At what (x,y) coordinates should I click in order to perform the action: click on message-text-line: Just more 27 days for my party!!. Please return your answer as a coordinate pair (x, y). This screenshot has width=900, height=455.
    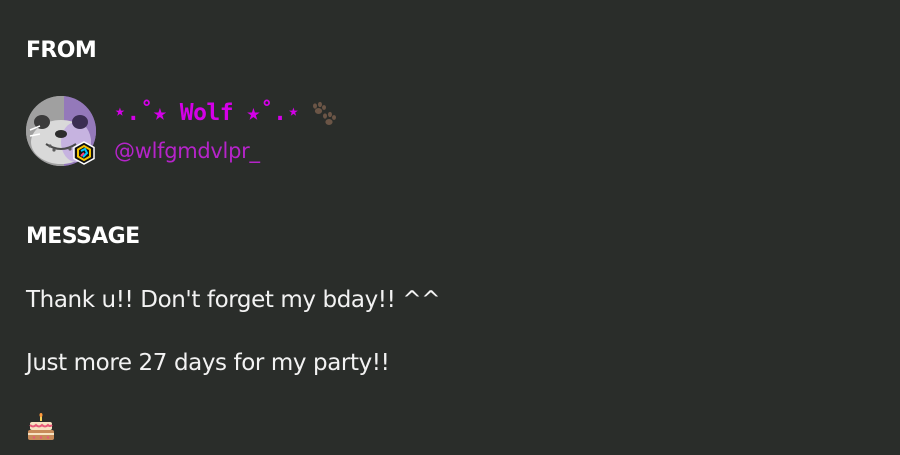
    Looking at the image, I should click on (208, 363).